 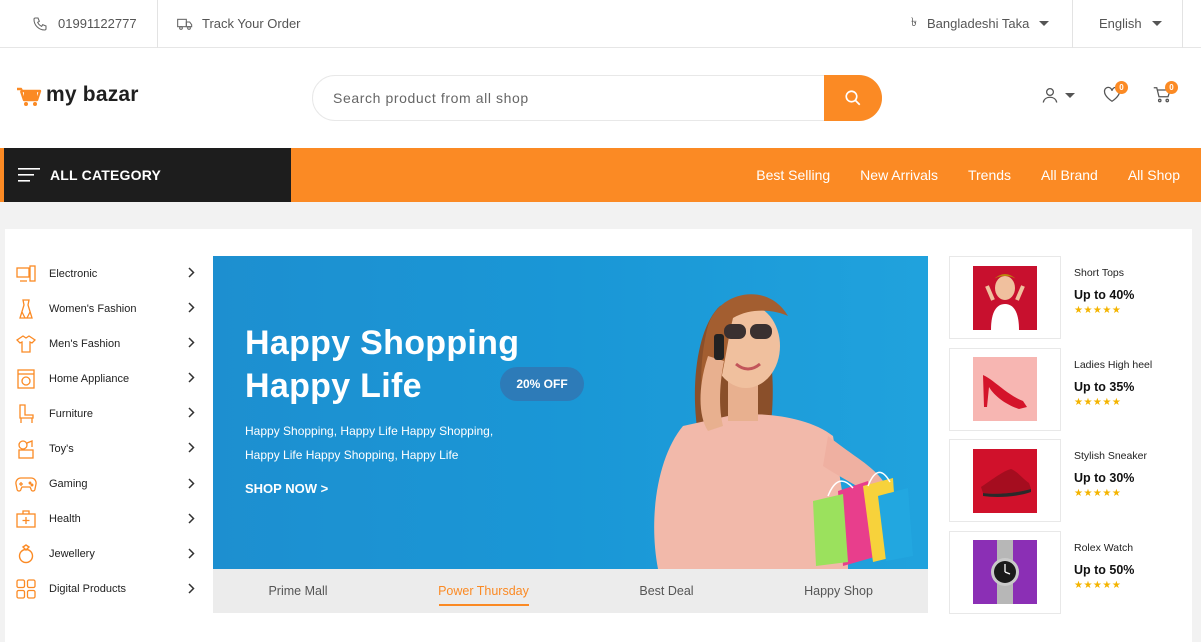 I want to click on category-item-toys: Toy's, so click(x=105, y=448).